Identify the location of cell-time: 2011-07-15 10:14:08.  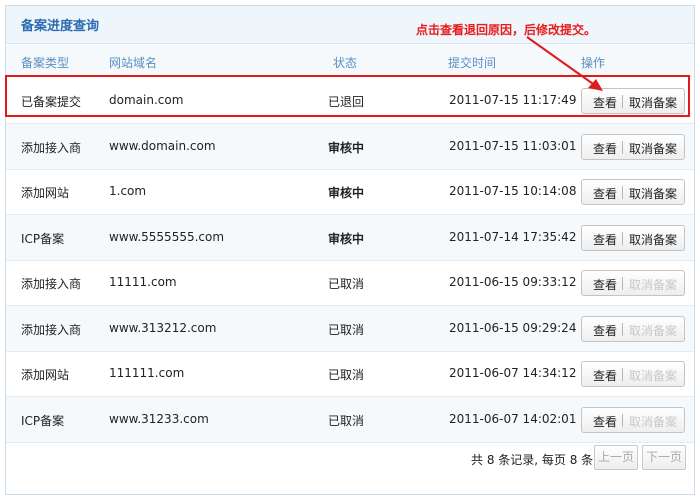
(513, 191).